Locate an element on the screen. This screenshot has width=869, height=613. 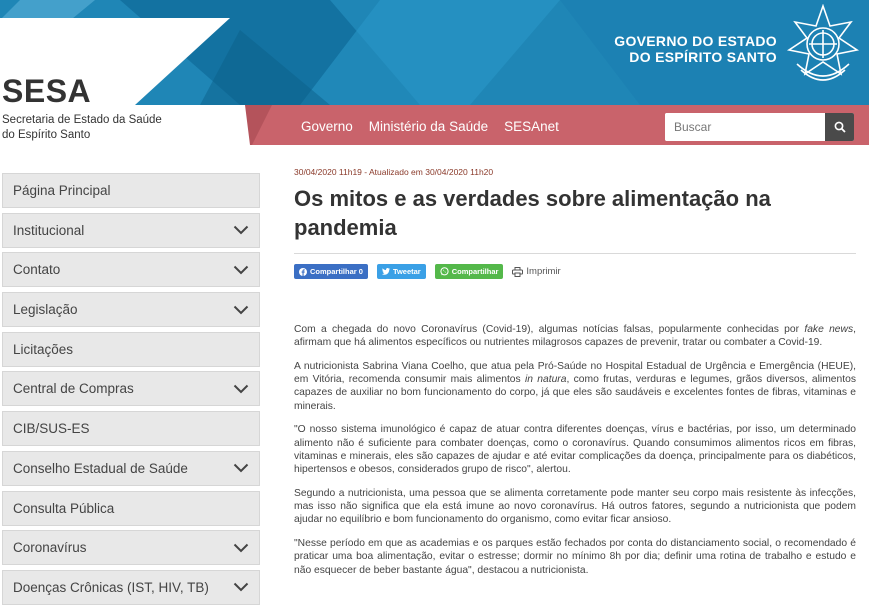
gov-line-1: GOVERNO DO ESTADO is located at coordinates (695, 41).